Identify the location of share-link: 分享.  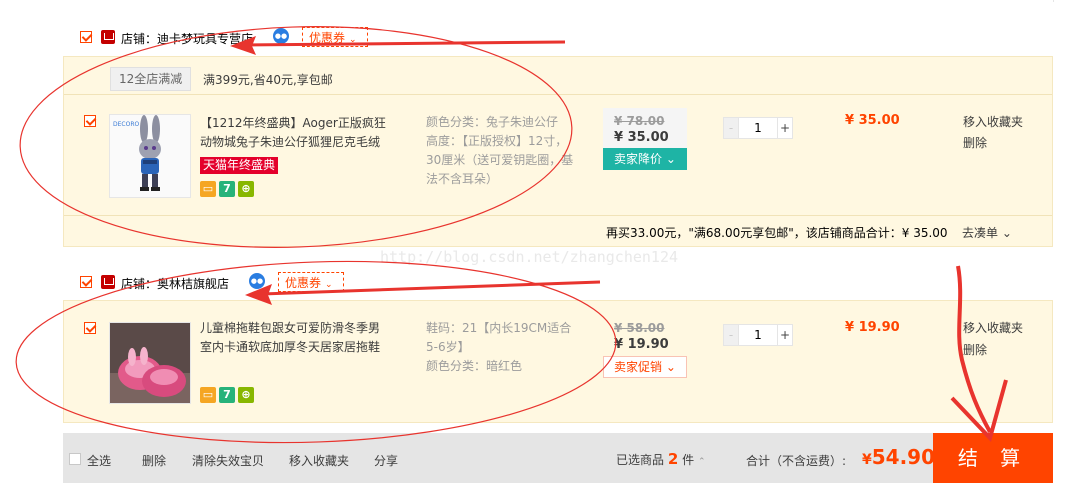
(386, 460).